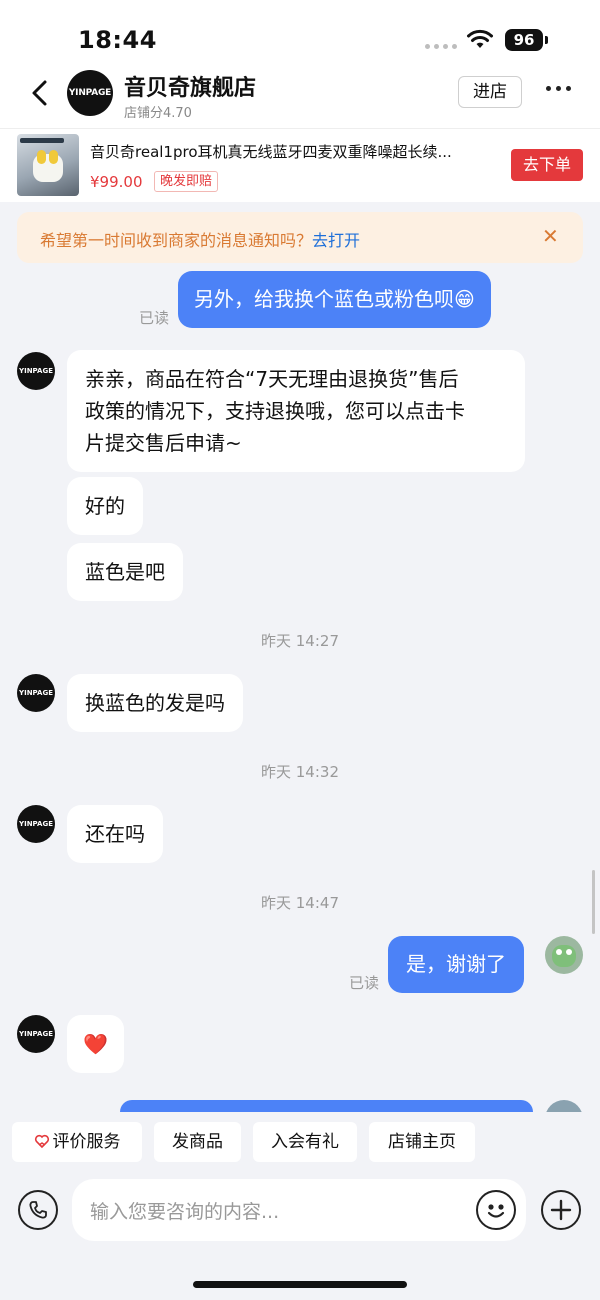 Image resolution: width=600 pixels, height=1300 pixels. Describe the element at coordinates (558, 88) in the screenshot. I see `more-icon` at that location.